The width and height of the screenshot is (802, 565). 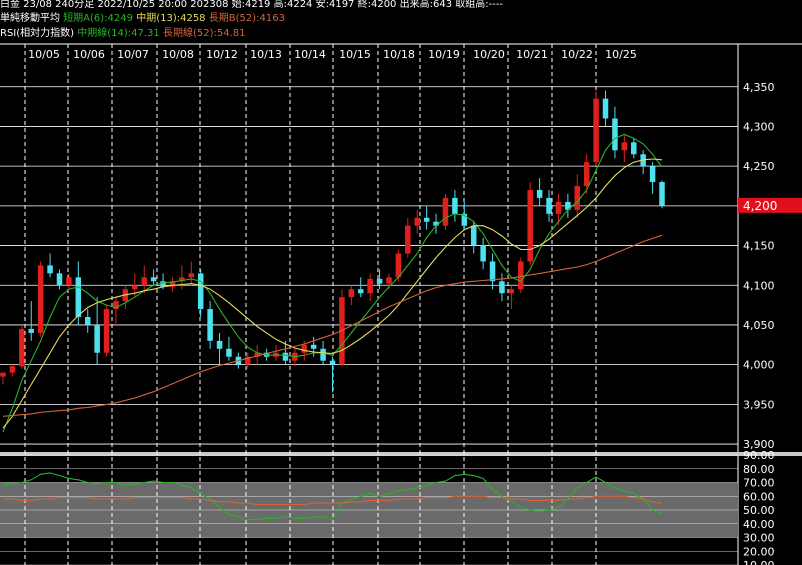 I want to click on date-tick-label: 10/18, so click(x=399, y=54).